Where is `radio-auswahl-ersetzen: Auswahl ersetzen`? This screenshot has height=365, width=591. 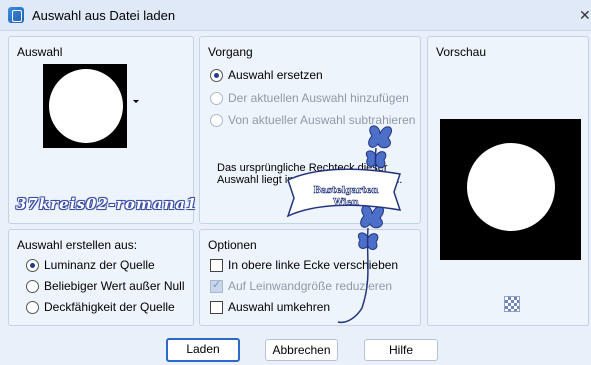
radio-auswahl-ersetzen: Auswahl ersetzen is located at coordinates (266, 75).